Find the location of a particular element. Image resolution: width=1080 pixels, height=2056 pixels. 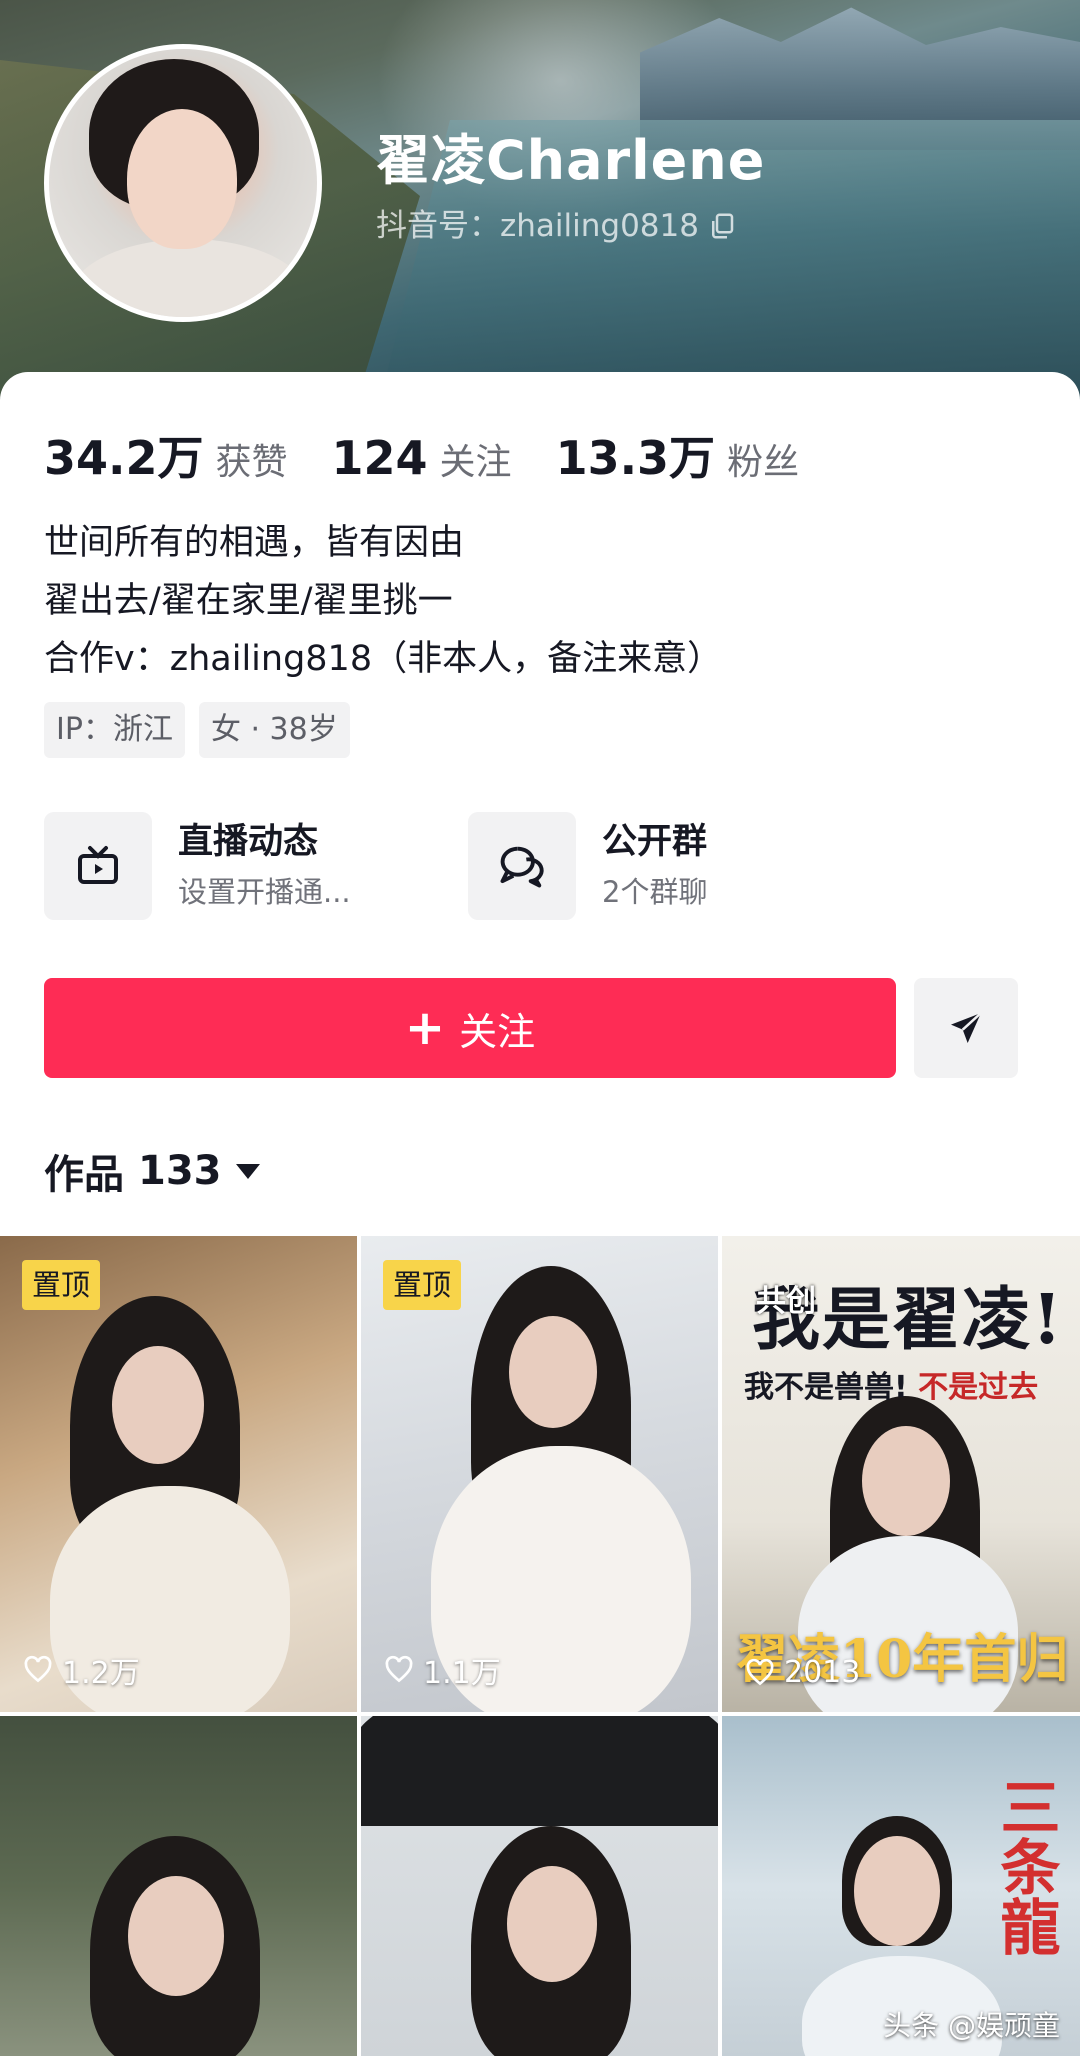

send-icon is located at coordinates (966, 1027).